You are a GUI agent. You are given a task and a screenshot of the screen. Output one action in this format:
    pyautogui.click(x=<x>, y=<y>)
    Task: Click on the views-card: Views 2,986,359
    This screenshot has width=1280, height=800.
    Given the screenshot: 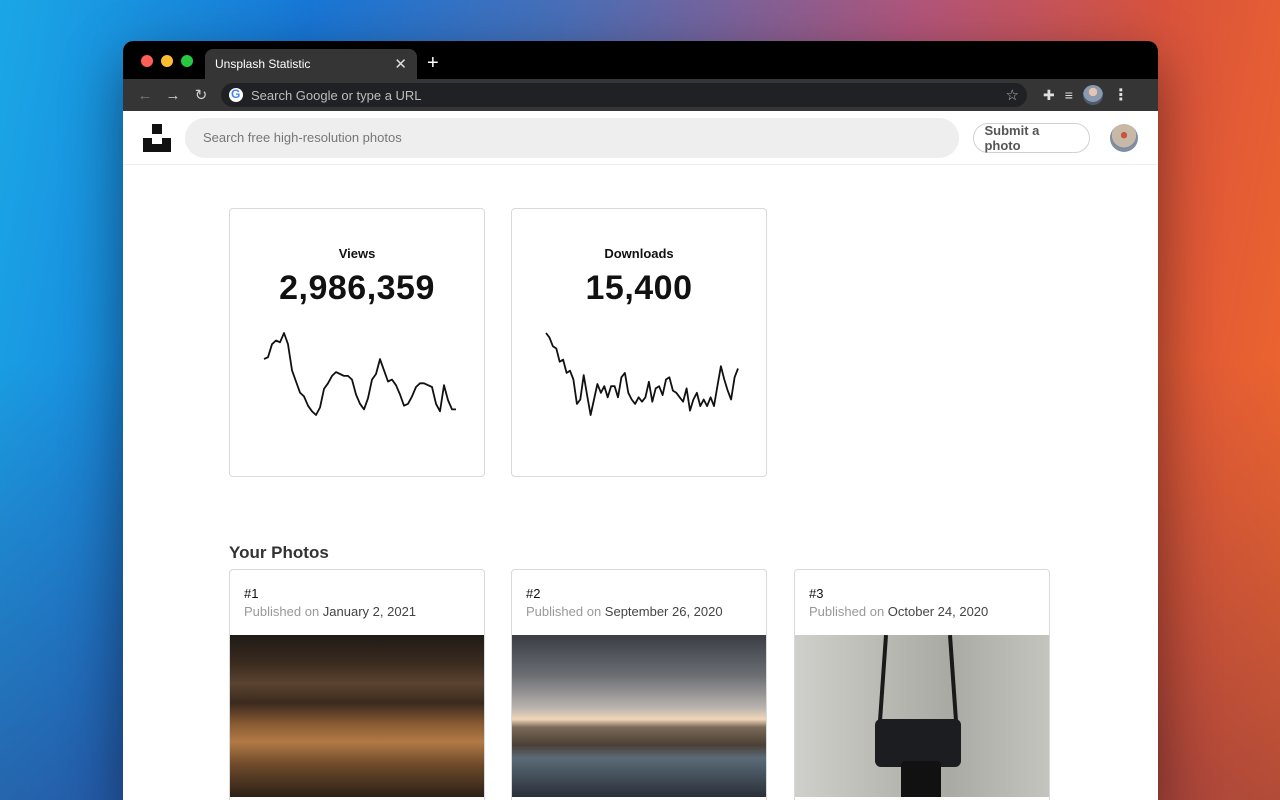 What is the action you would take?
    pyautogui.click(x=357, y=342)
    